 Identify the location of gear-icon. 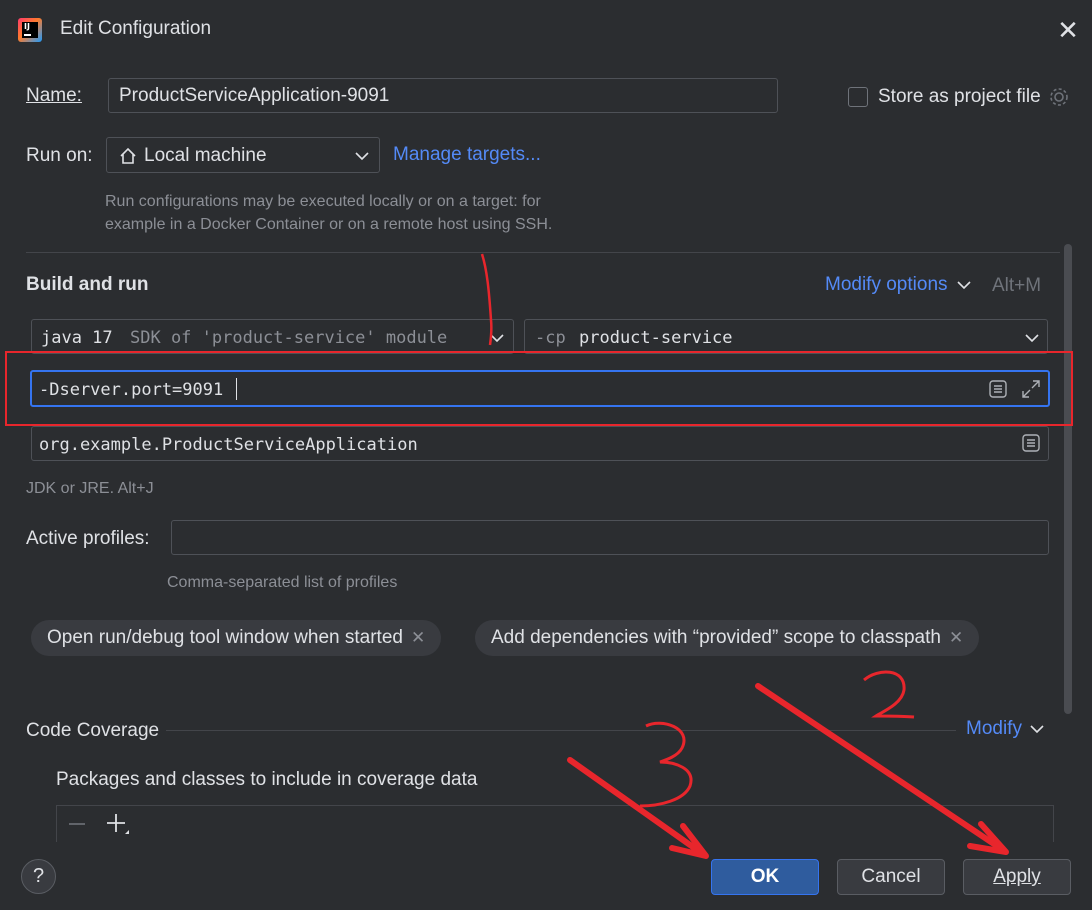
(1059, 97).